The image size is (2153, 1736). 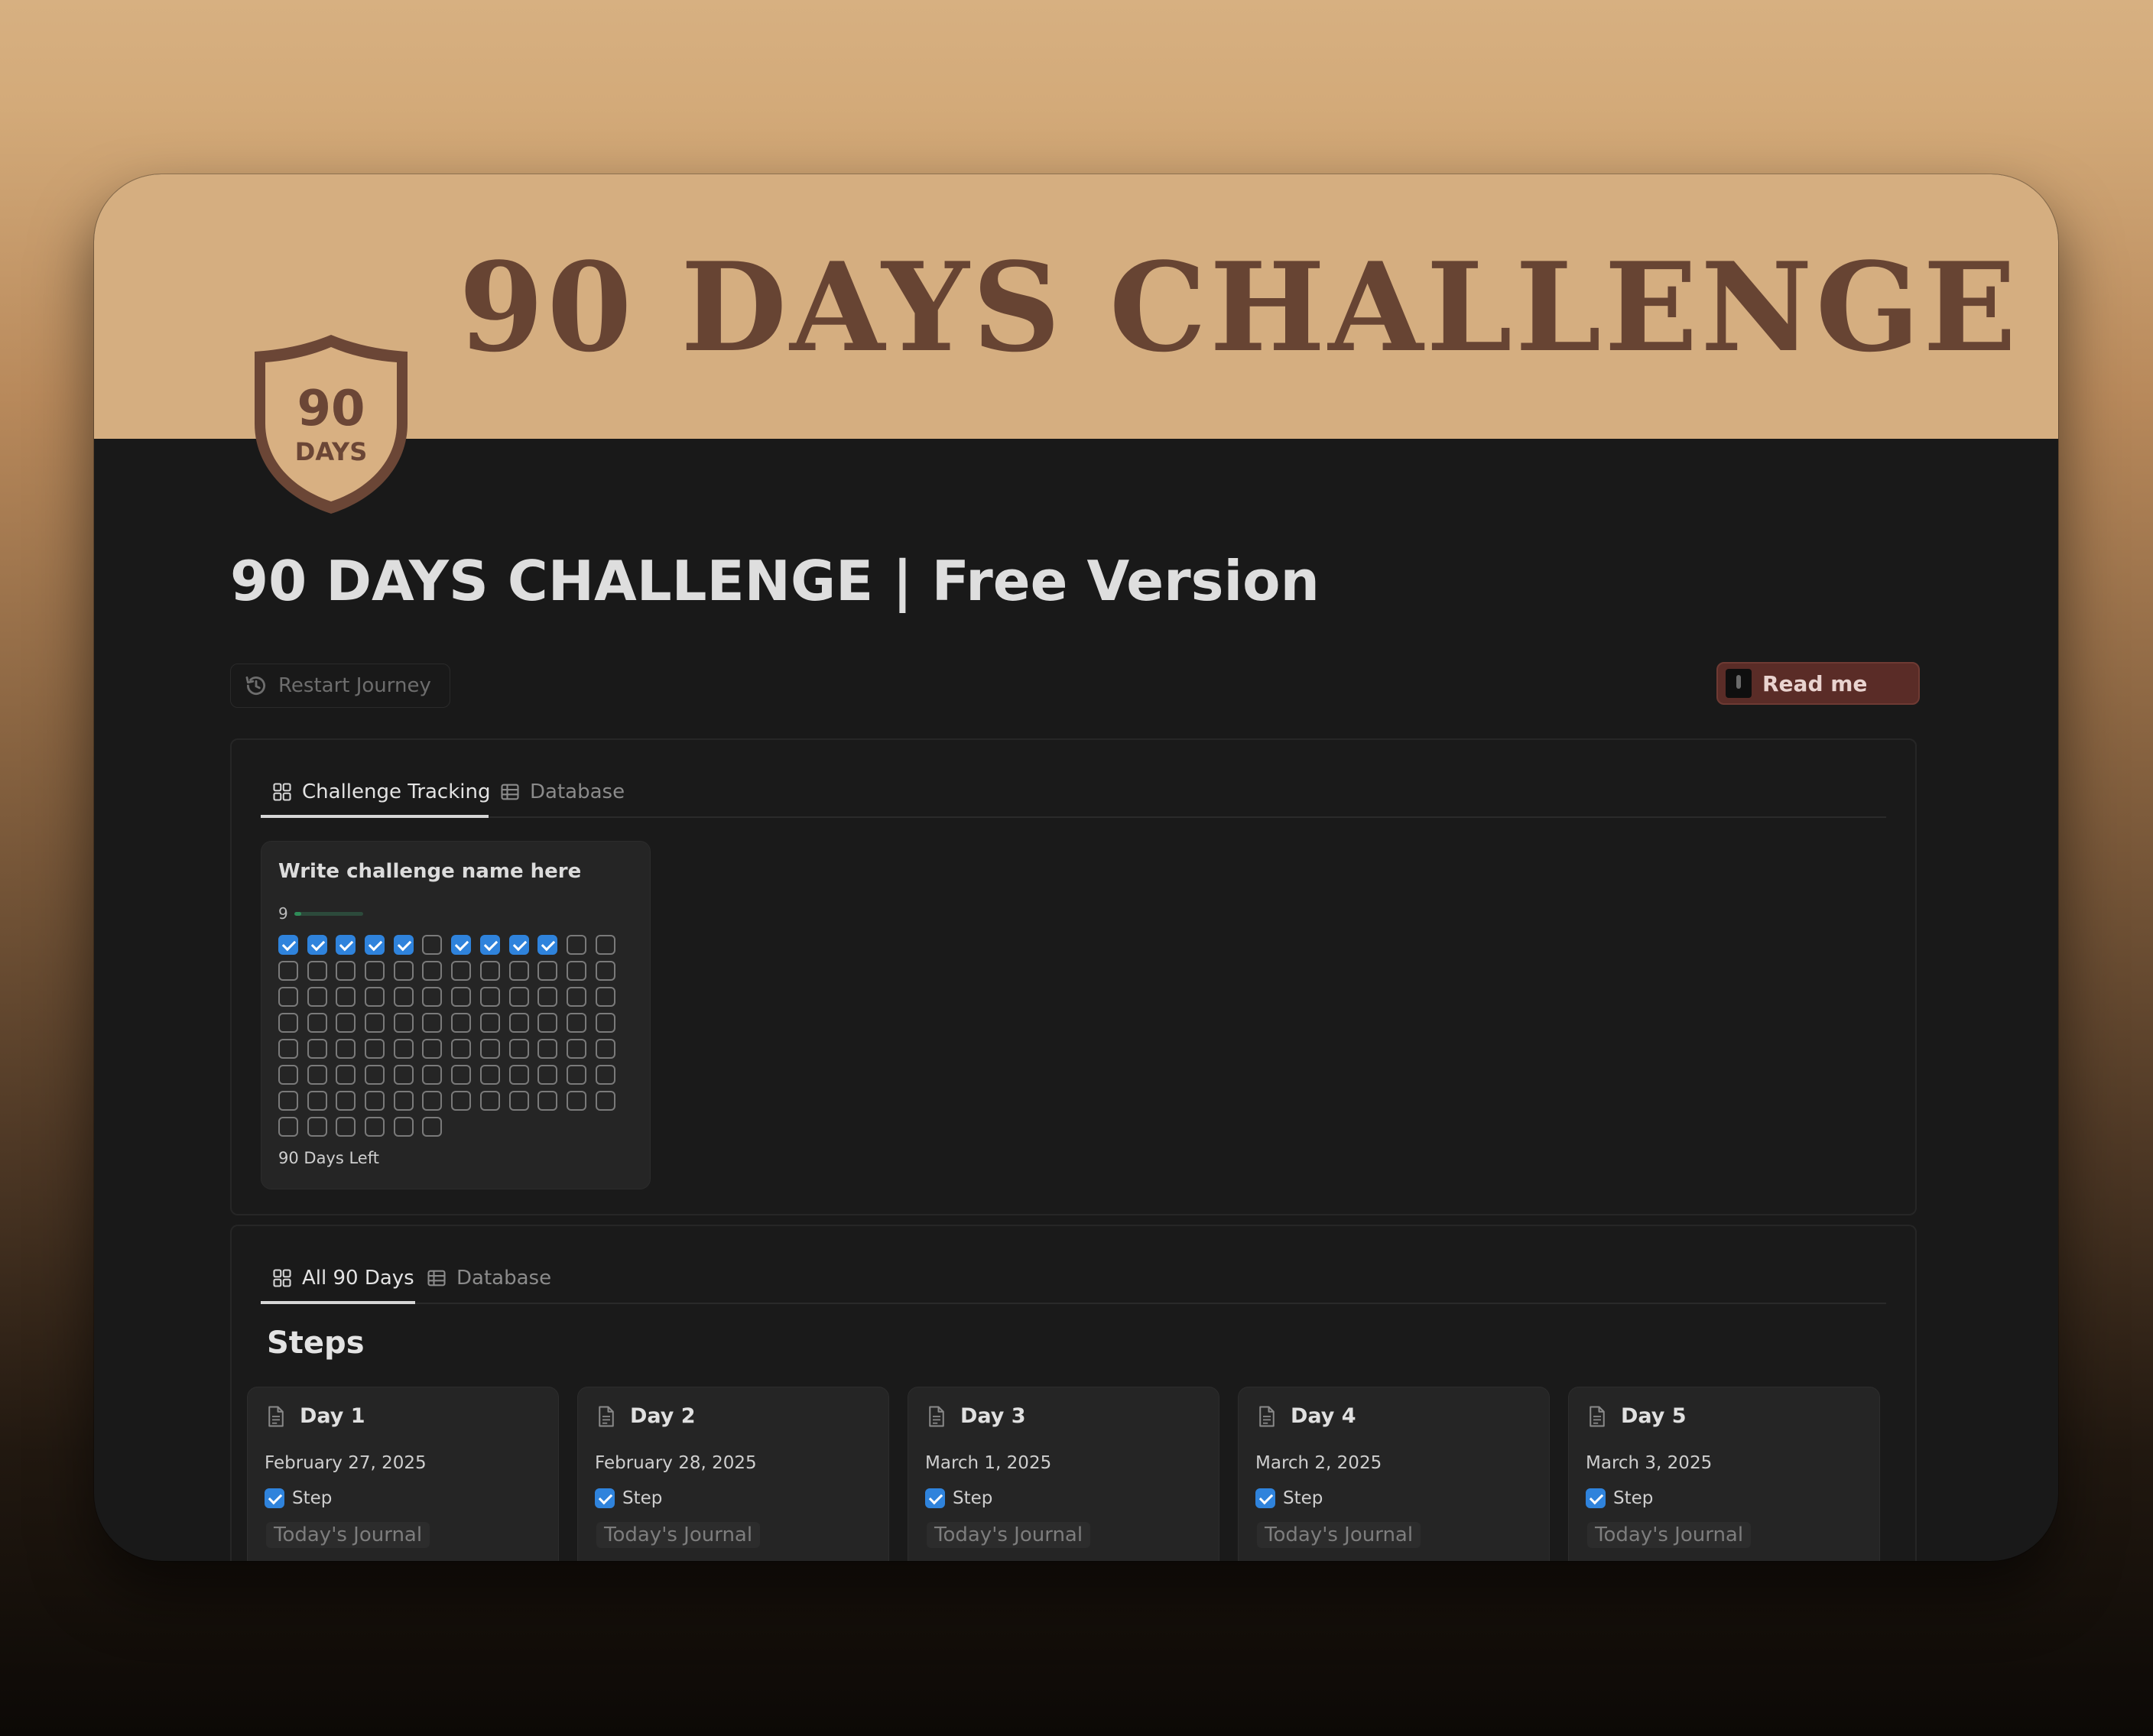 I want to click on tab-challenge-tracking: Challenge Tracking, so click(x=376, y=792).